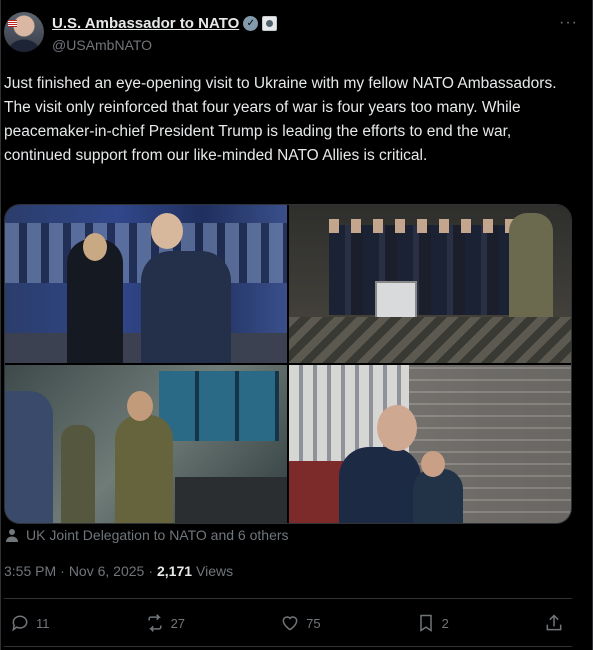 Image resolution: width=593 pixels, height=650 pixels. What do you see at coordinates (568, 23) in the screenshot?
I see `more-options-icon: ···` at bounding box center [568, 23].